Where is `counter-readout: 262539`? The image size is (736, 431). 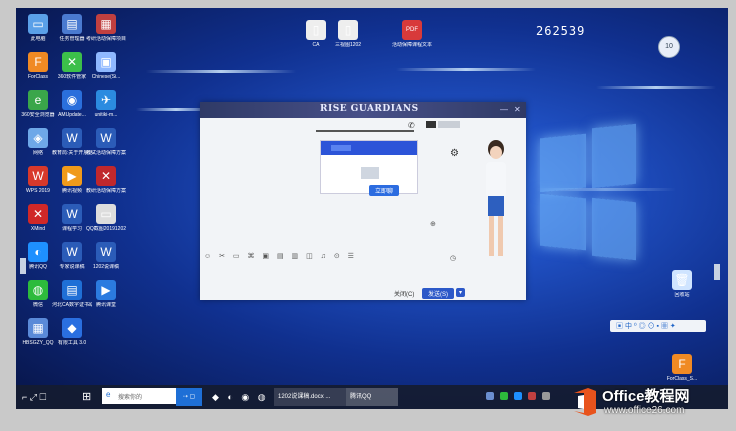
counter-readout: 262539 is located at coordinates (561, 31).